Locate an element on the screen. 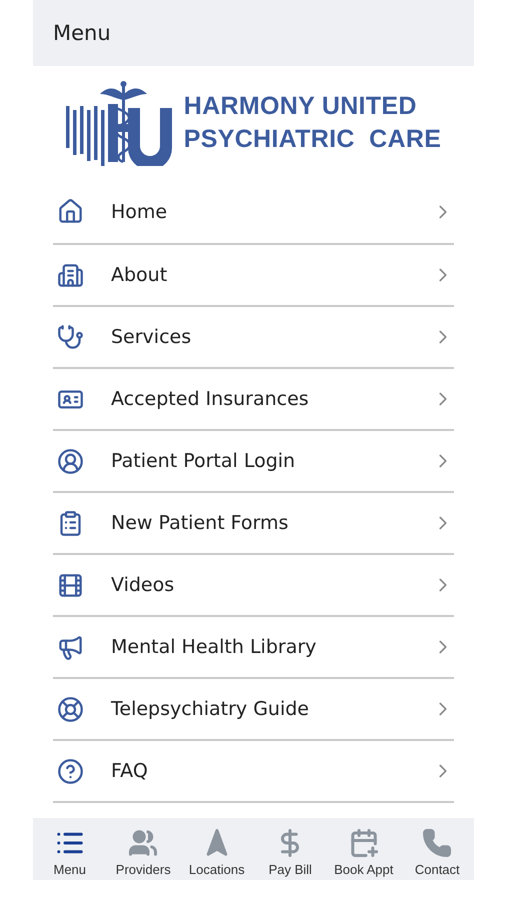 The image size is (507, 900). menu-item: About is located at coordinates (271, 275).